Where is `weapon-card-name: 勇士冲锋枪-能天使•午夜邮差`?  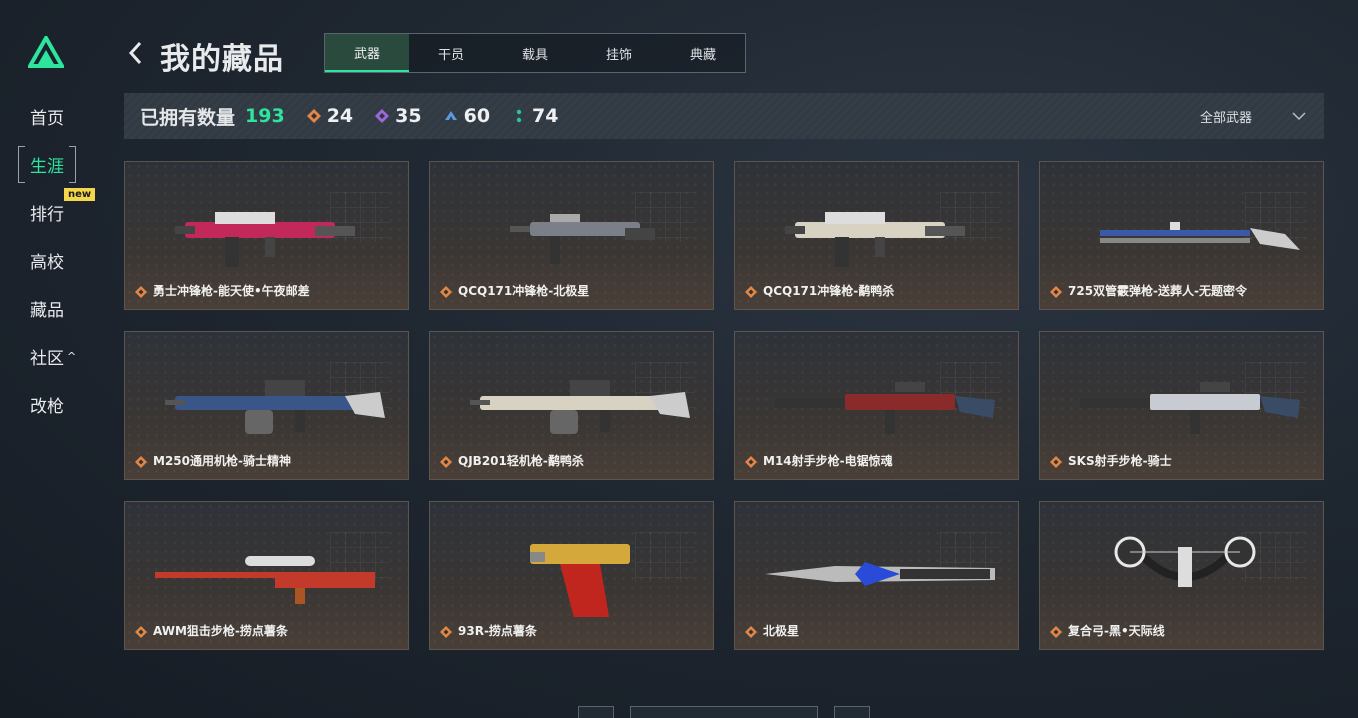 weapon-card-name: 勇士冲锋枪-能天使•午夜邮差 is located at coordinates (231, 291).